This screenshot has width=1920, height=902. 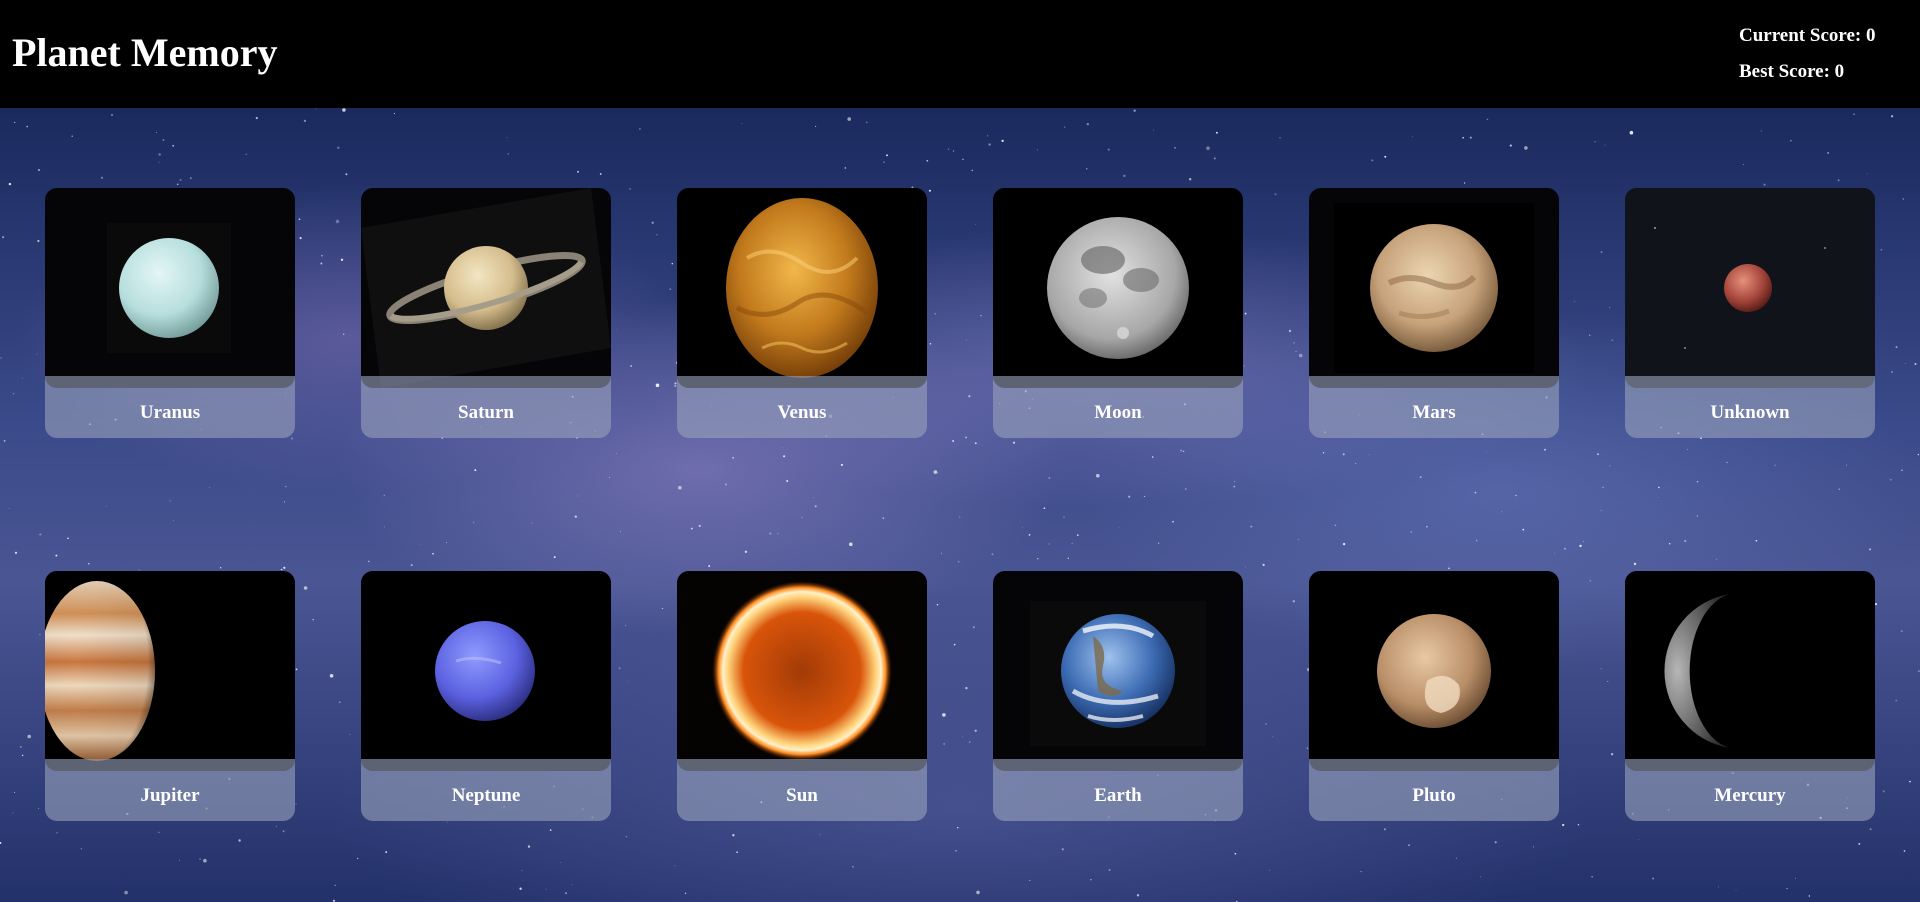 What do you see at coordinates (1807, 35) in the screenshot?
I see `current-score: Current Score: 0` at bounding box center [1807, 35].